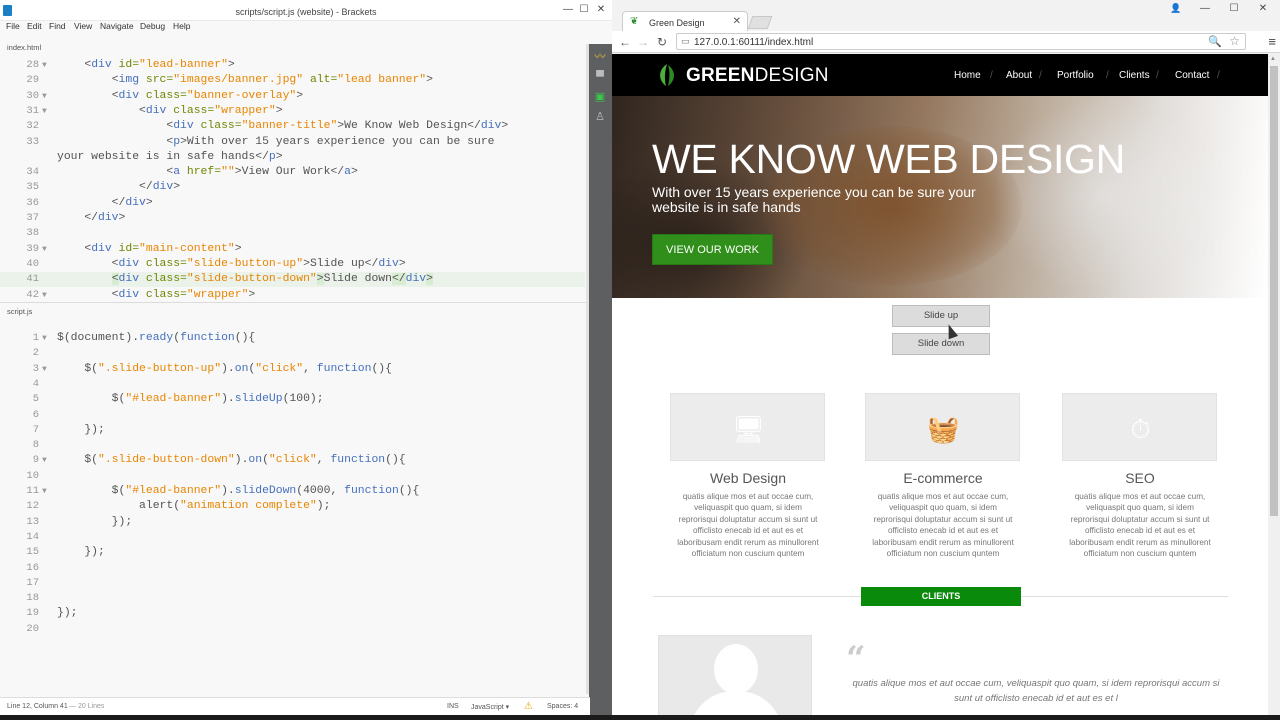 The height and width of the screenshot is (720, 1280). Describe the element at coordinates (292, 65) in the screenshot. I see `code-line: 28 ▼ <div id="lead-banner">` at that location.